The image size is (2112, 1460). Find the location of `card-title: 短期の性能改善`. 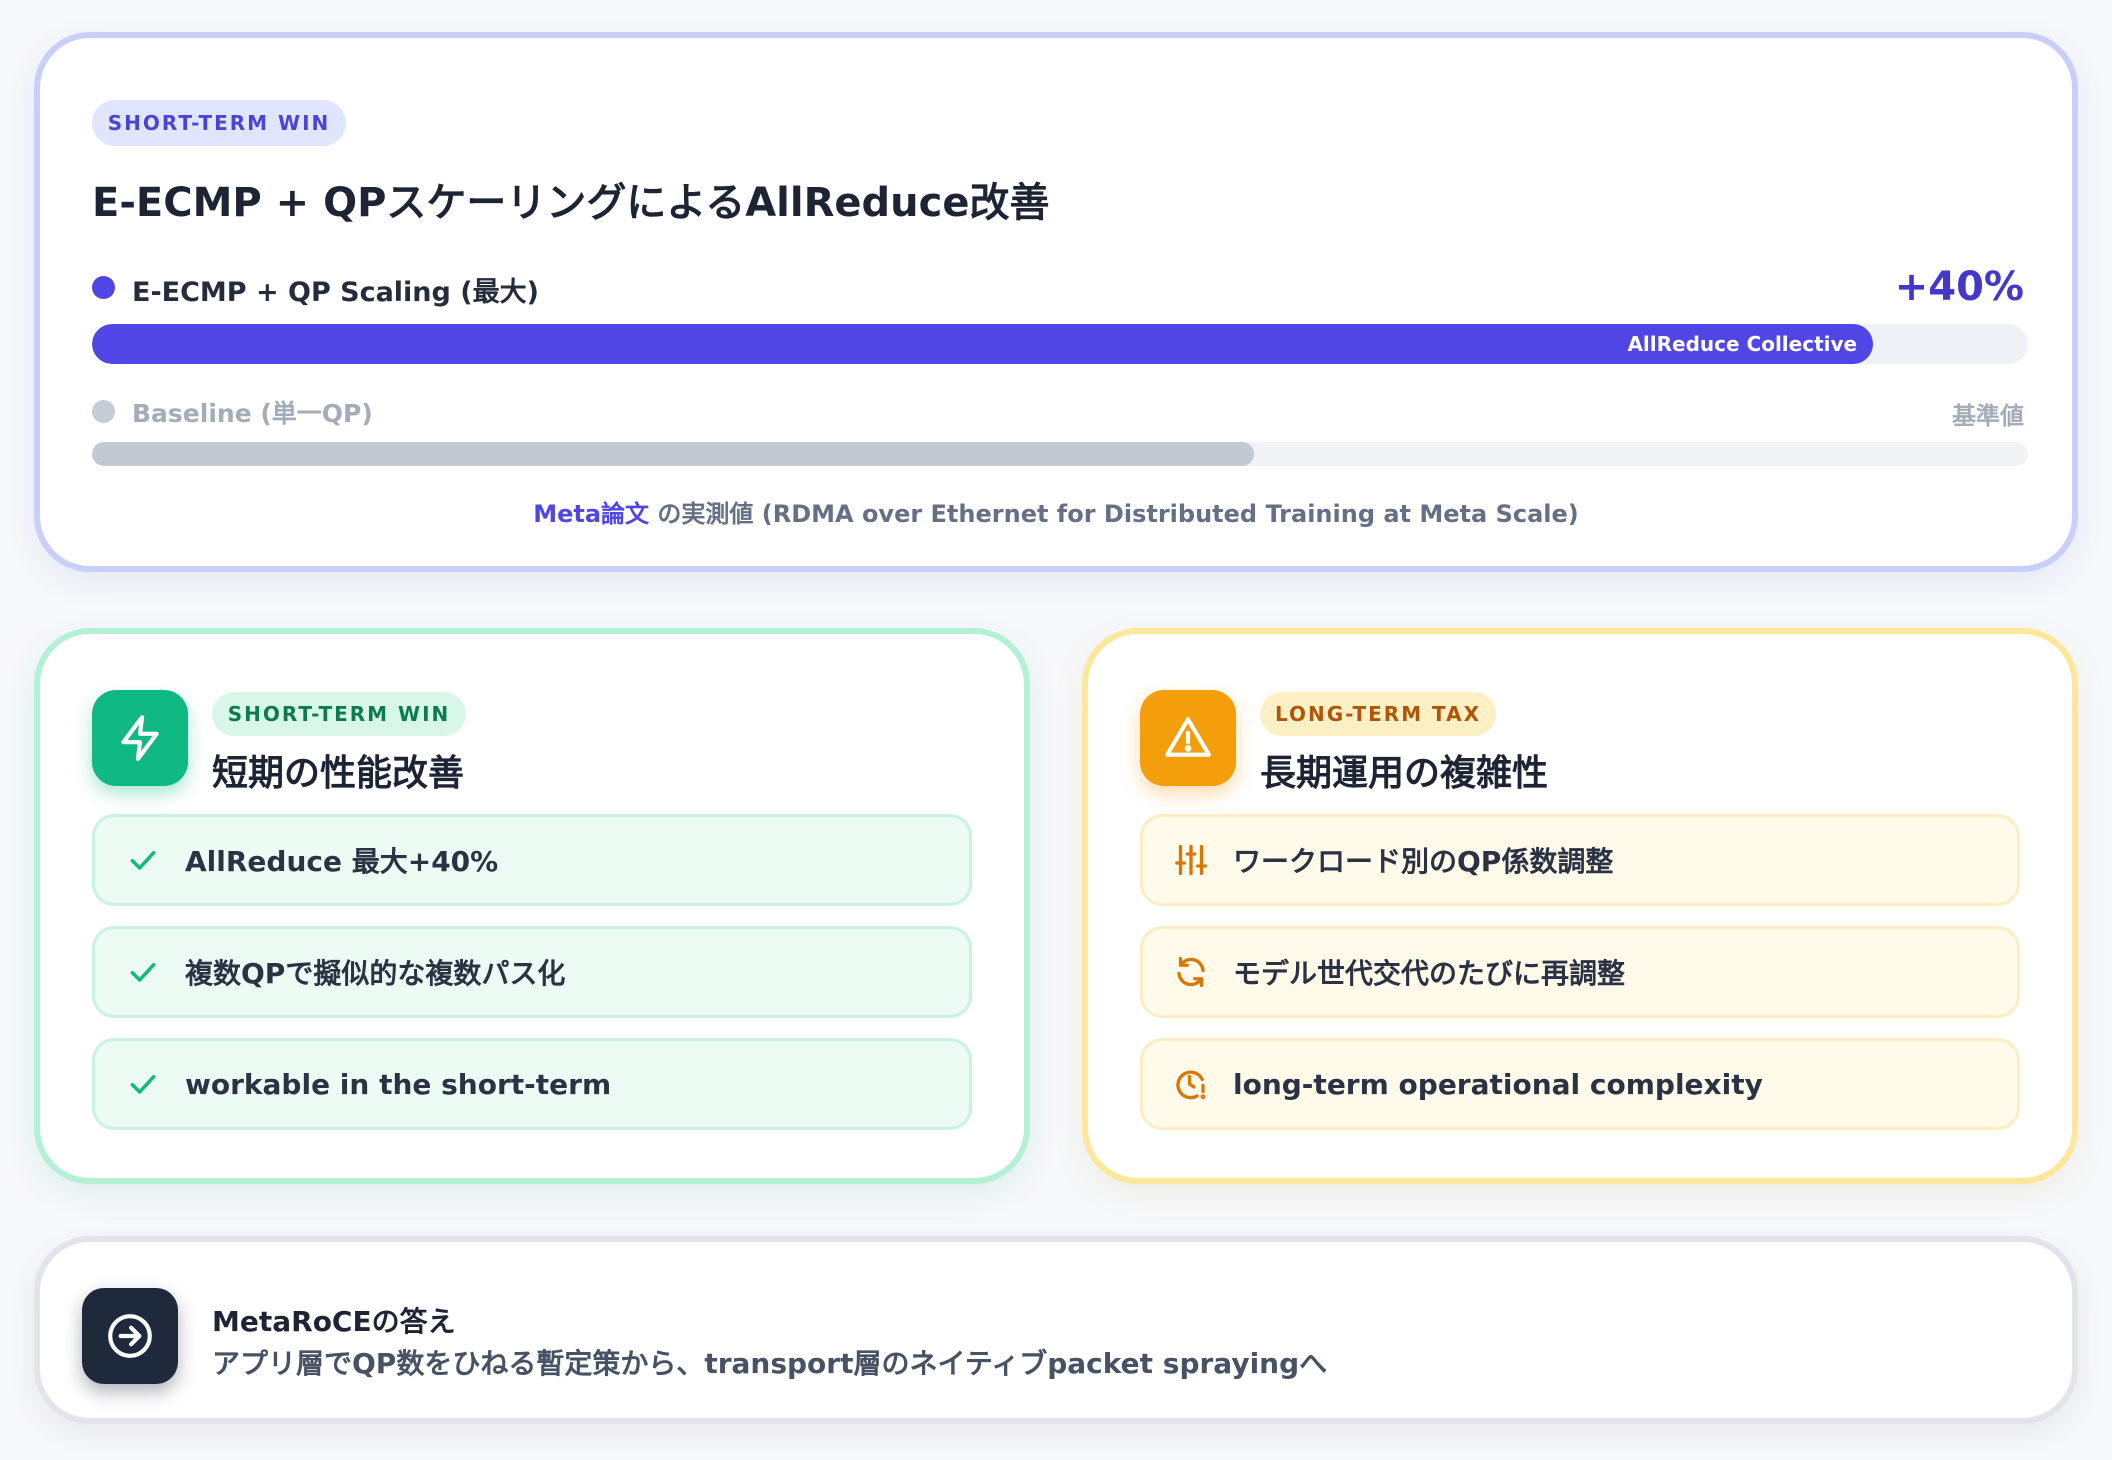

card-title: 短期の性能改善 is located at coordinates (338, 773).